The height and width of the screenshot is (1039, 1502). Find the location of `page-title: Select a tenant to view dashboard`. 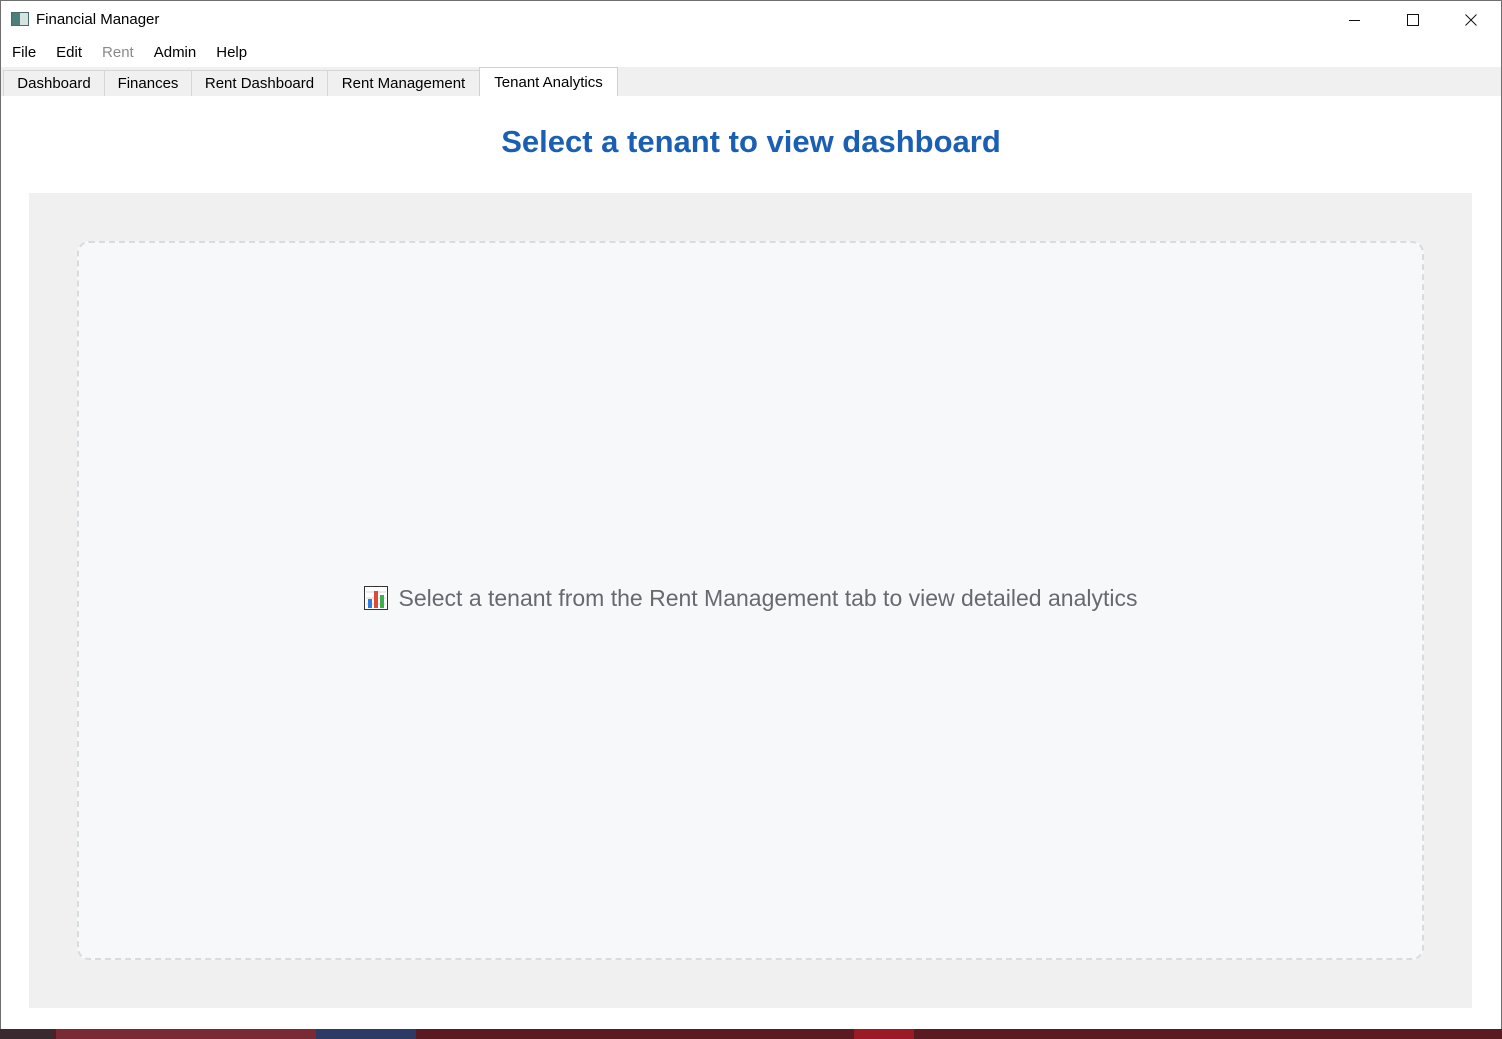

page-title: Select a tenant to view dashboard is located at coordinates (751, 141).